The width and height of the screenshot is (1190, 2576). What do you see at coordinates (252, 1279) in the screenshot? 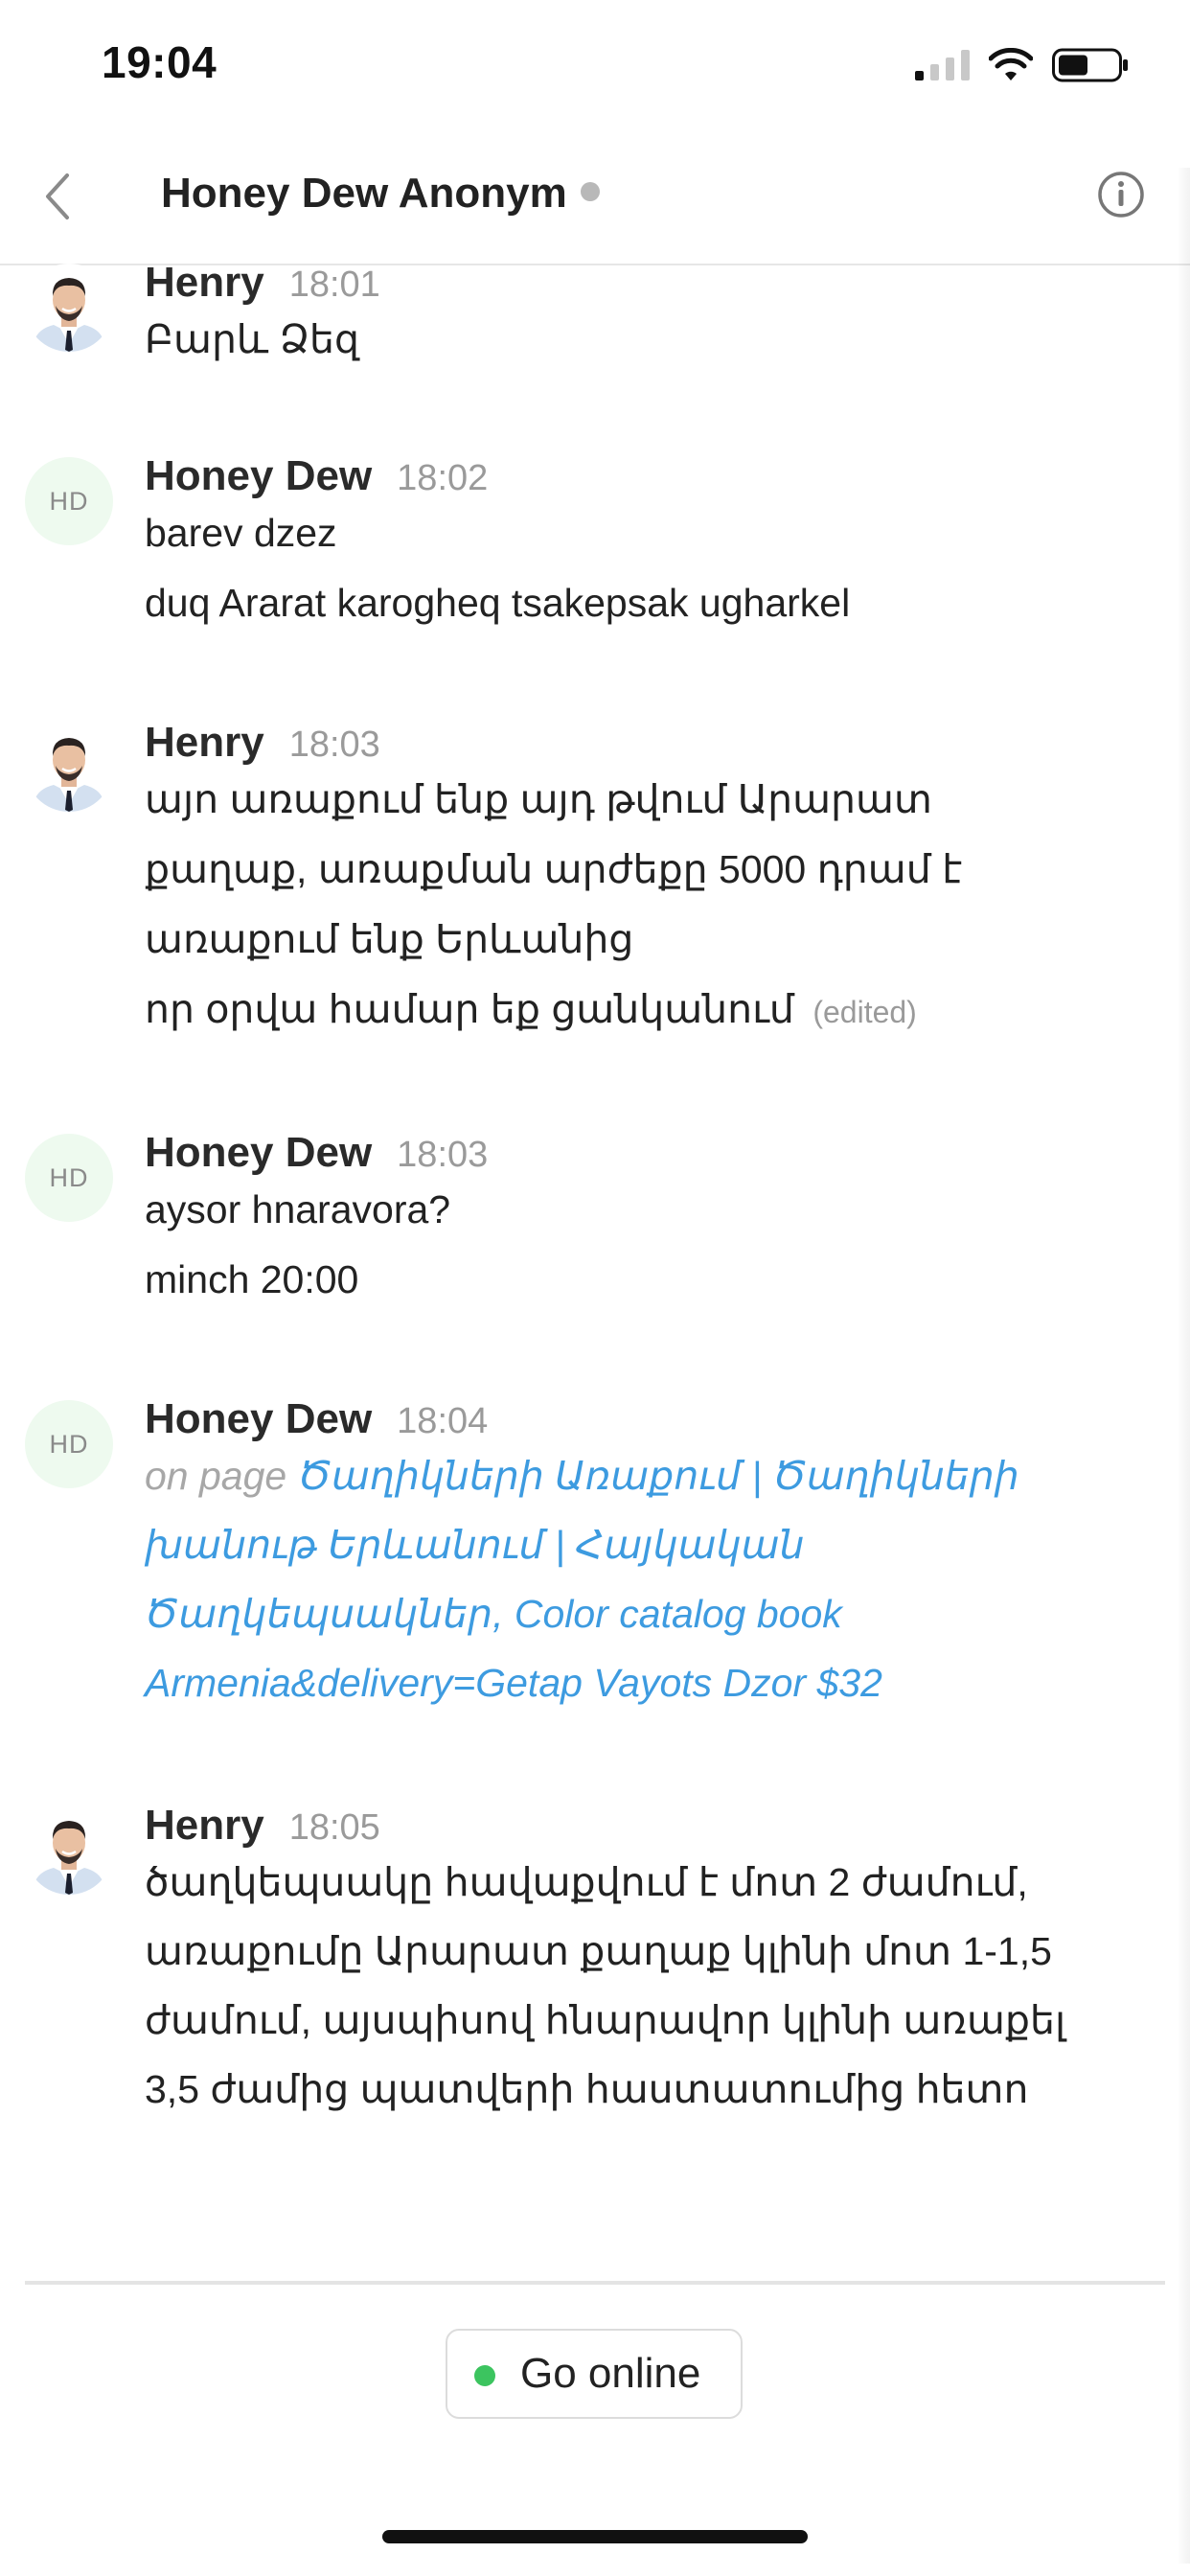
I see `message-line: minch 20:00` at bounding box center [252, 1279].